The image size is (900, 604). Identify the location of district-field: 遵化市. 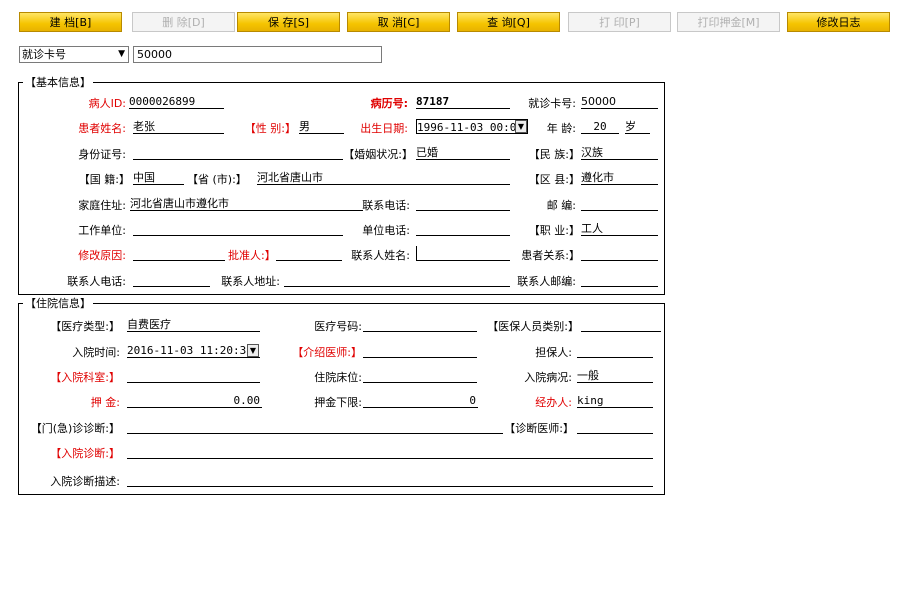
(619, 177).